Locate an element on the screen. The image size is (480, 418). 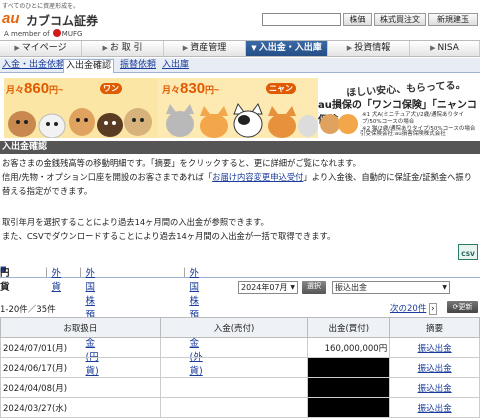
csv-download-button: CSV is located at coordinates (468, 252).